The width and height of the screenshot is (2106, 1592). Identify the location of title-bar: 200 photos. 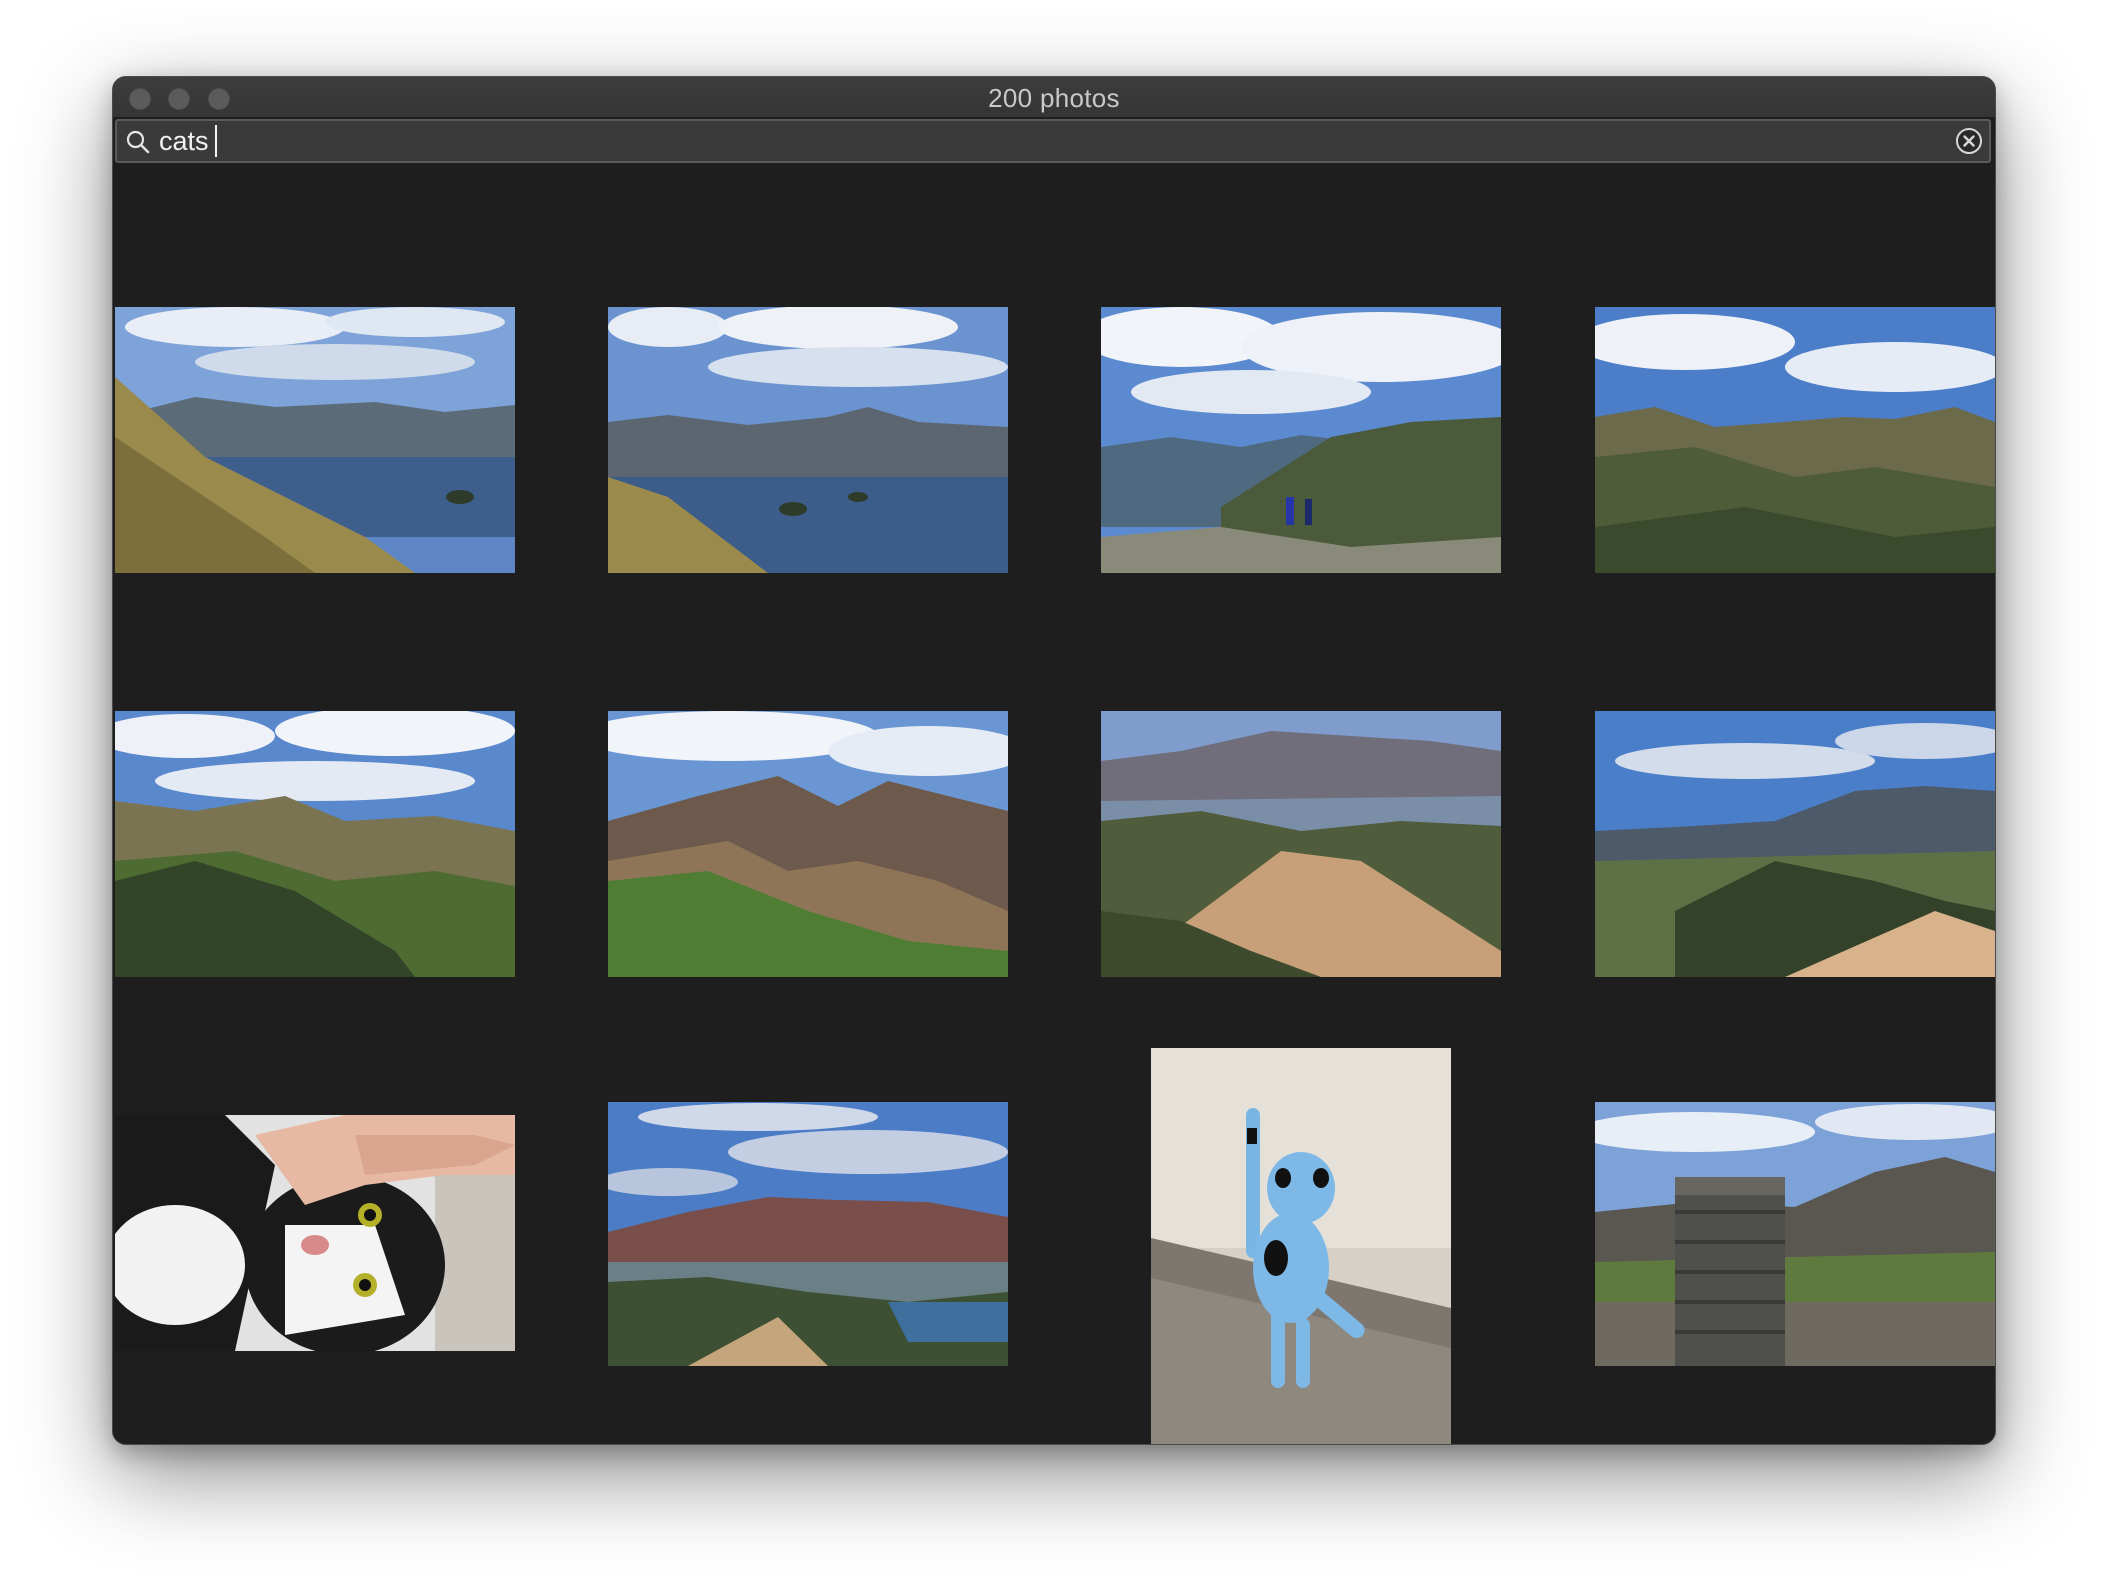
(1054, 97).